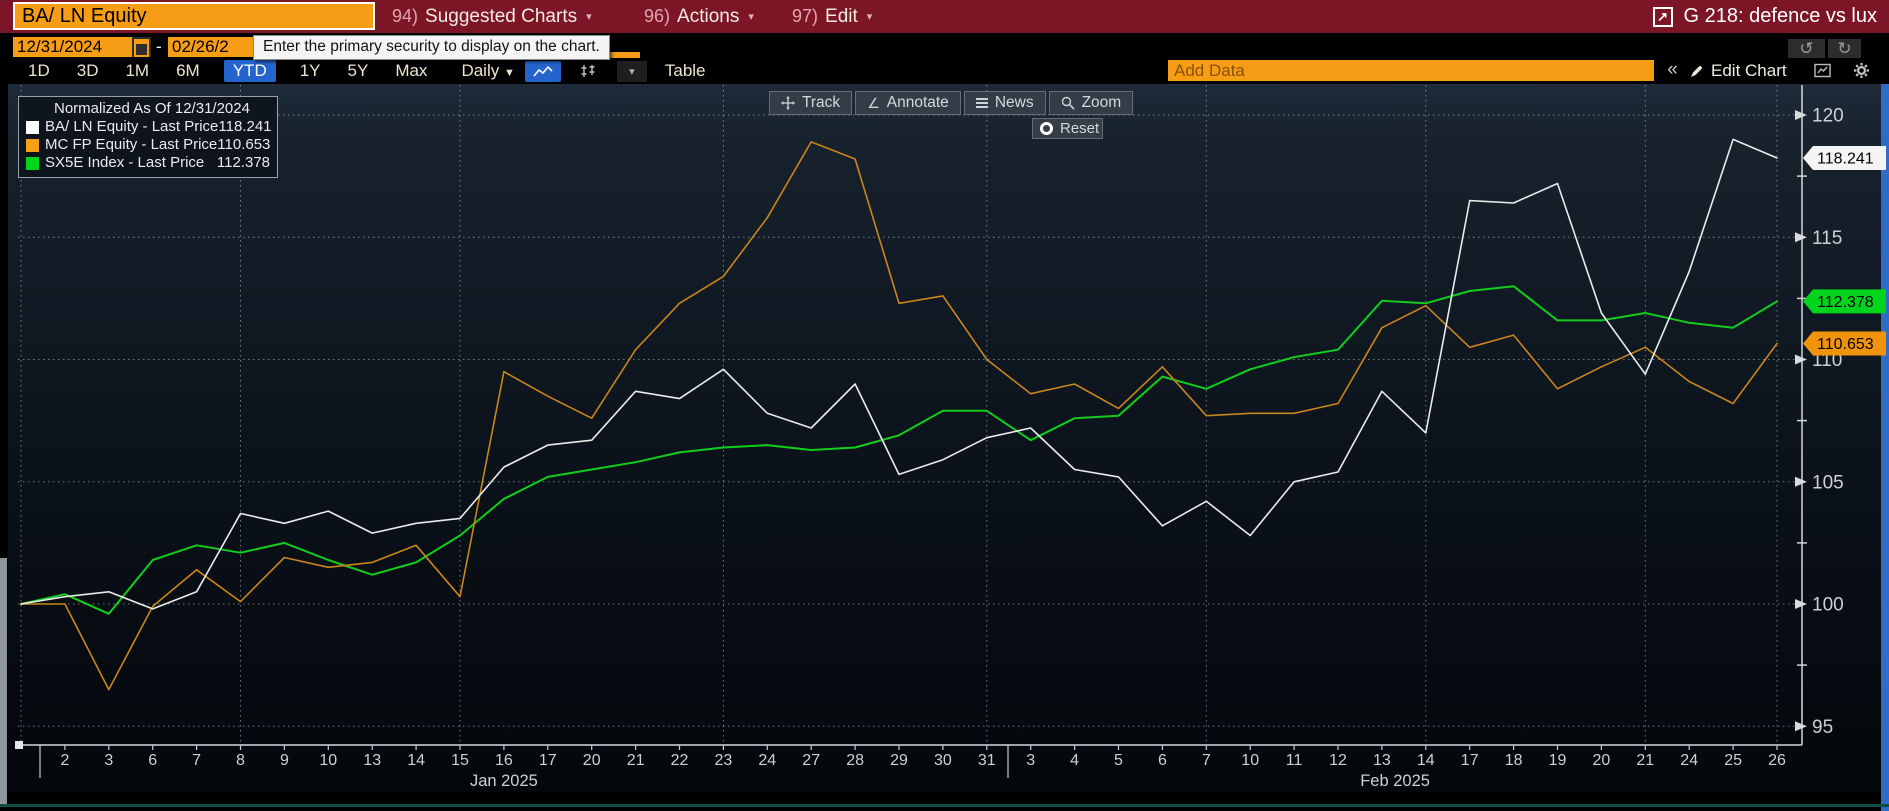  Describe the element at coordinates (1067, 128) in the screenshot. I see `reset-button: Reset` at that location.